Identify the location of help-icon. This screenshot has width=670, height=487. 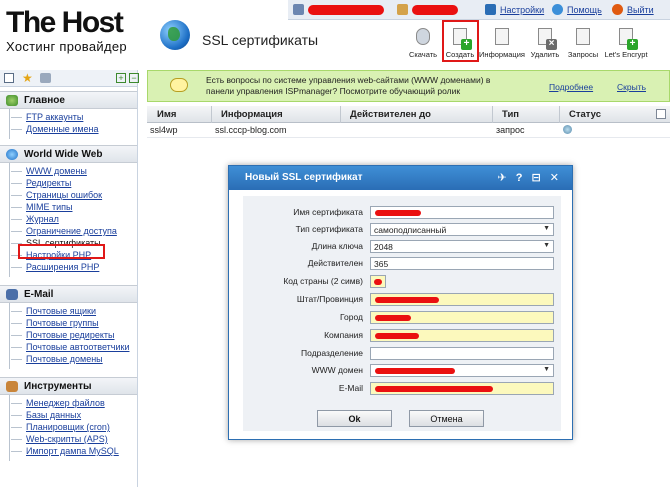
(557, 9).